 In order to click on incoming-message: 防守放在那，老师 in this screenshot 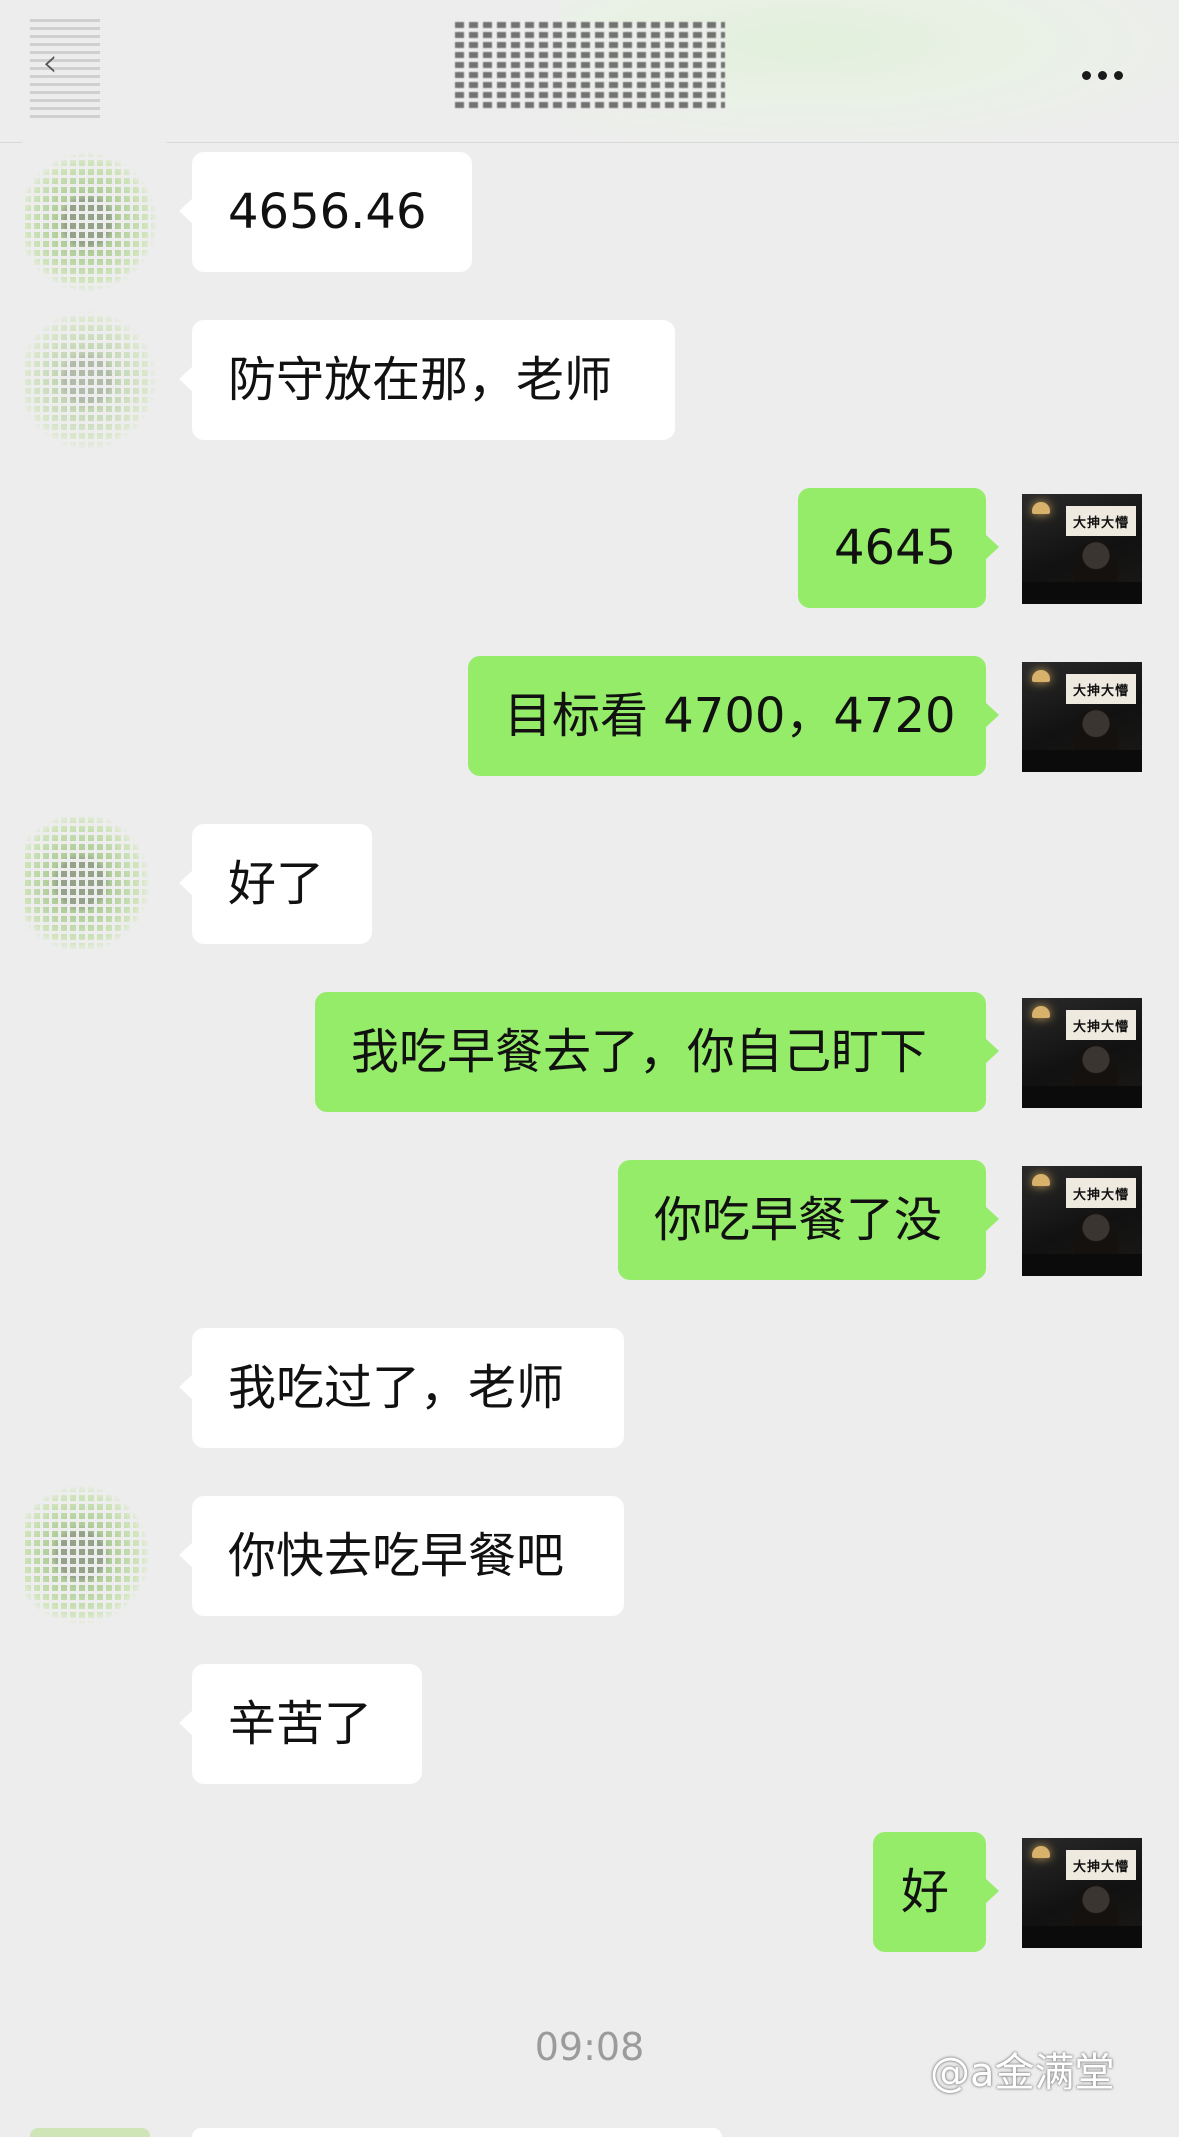, I will do `click(427, 380)`.